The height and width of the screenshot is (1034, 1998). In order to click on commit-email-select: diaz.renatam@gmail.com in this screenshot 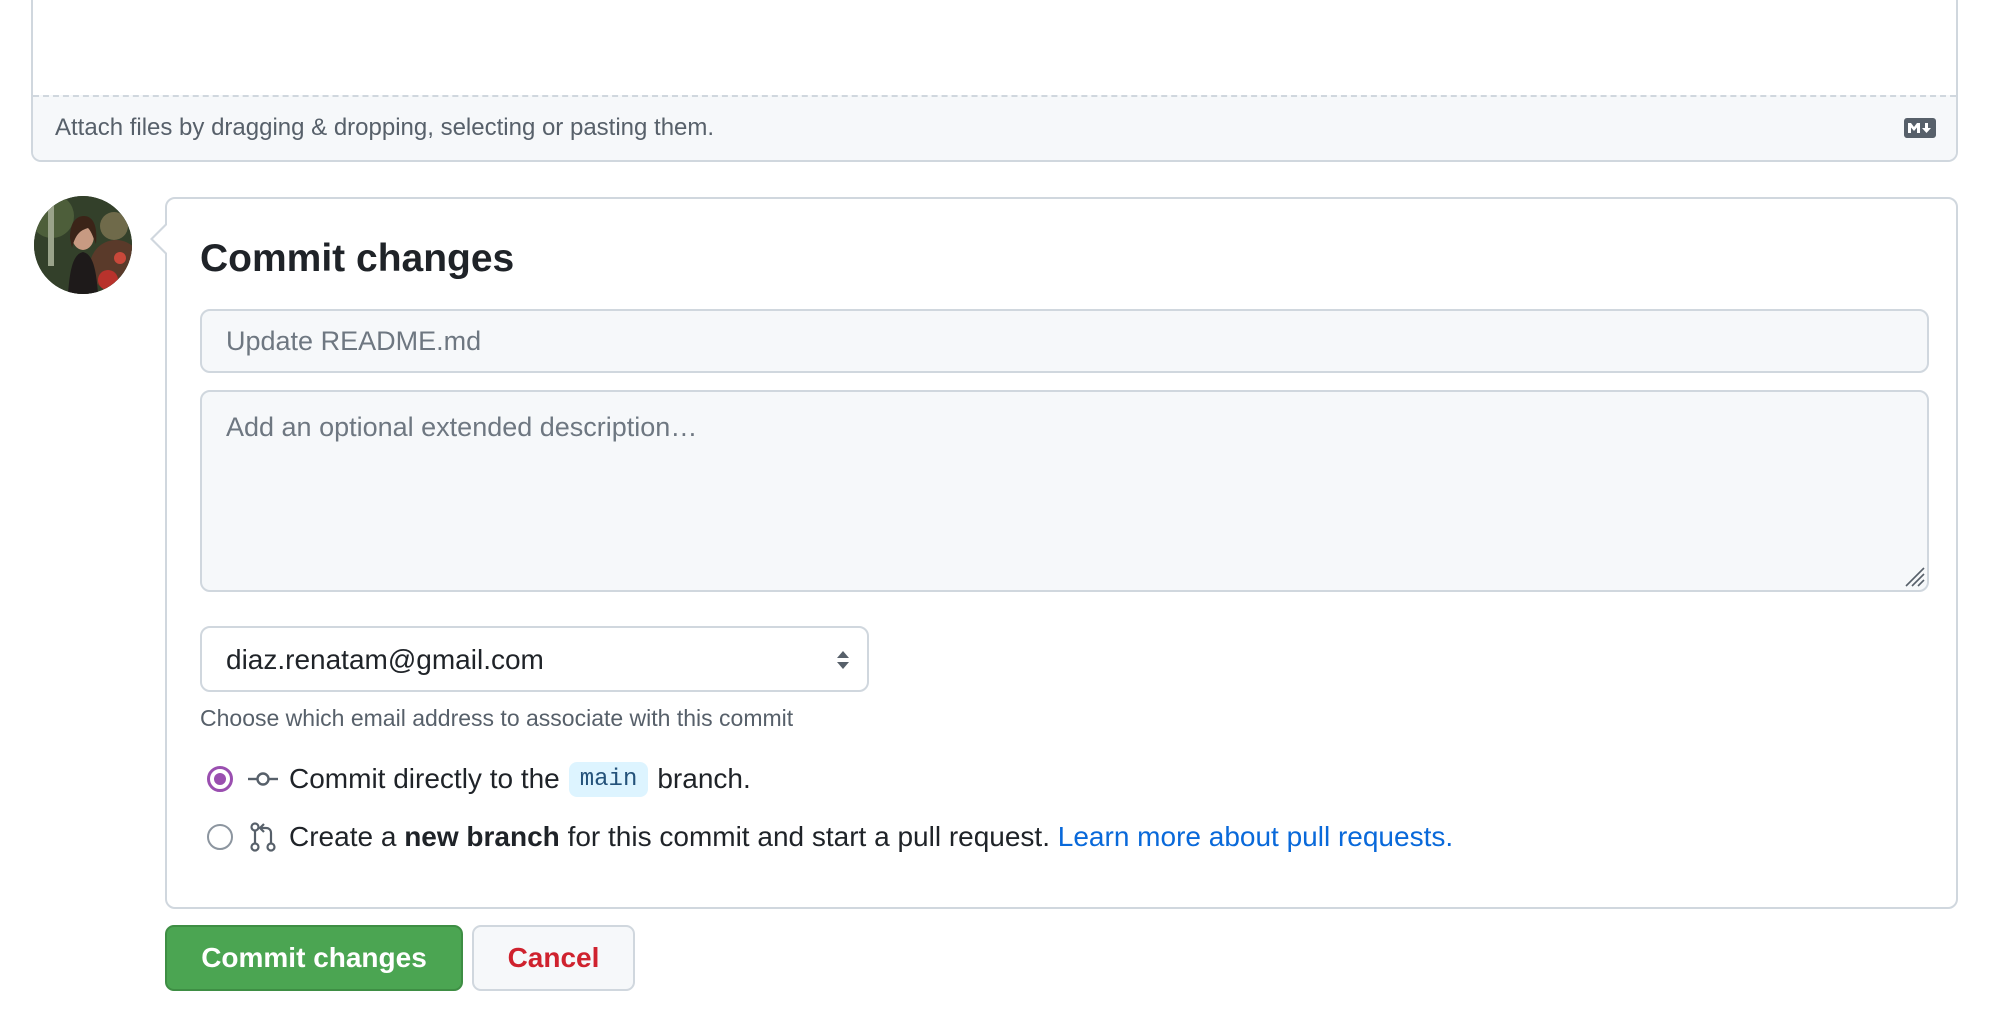, I will do `click(534, 659)`.